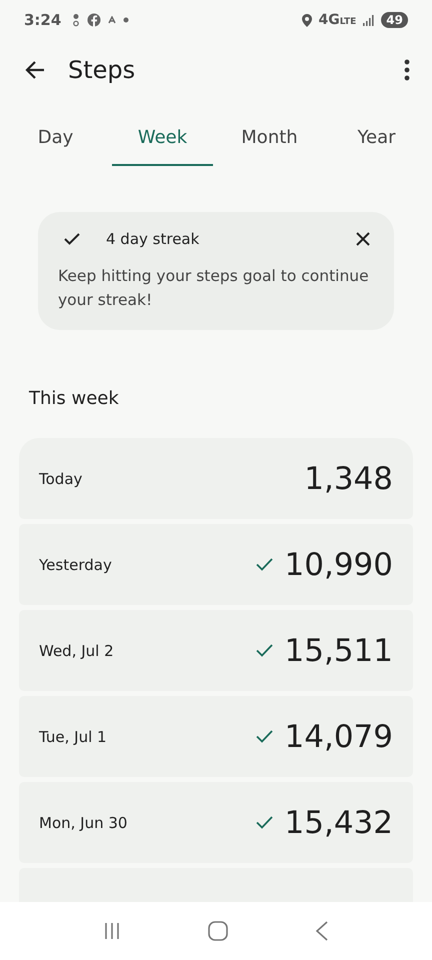 The height and width of the screenshot is (960, 432). Describe the element at coordinates (376, 138) in the screenshot. I see `period-tab: Year` at that location.